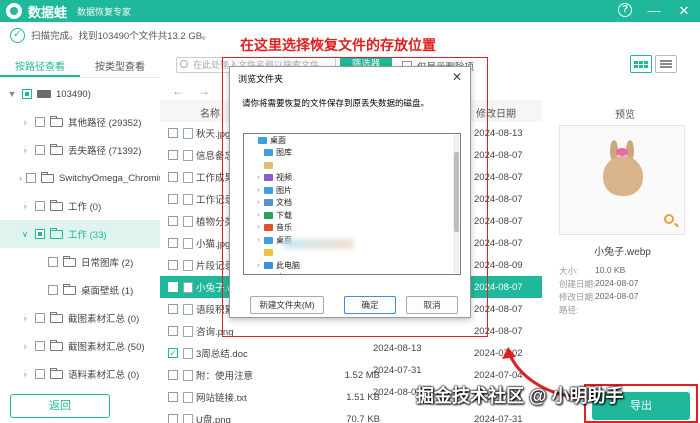 Image resolution: width=700 pixels, height=423 pixels. What do you see at coordinates (352, 190) in the screenshot?
I see `dialog-folder-item: › 图片` at bounding box center [352, 190].